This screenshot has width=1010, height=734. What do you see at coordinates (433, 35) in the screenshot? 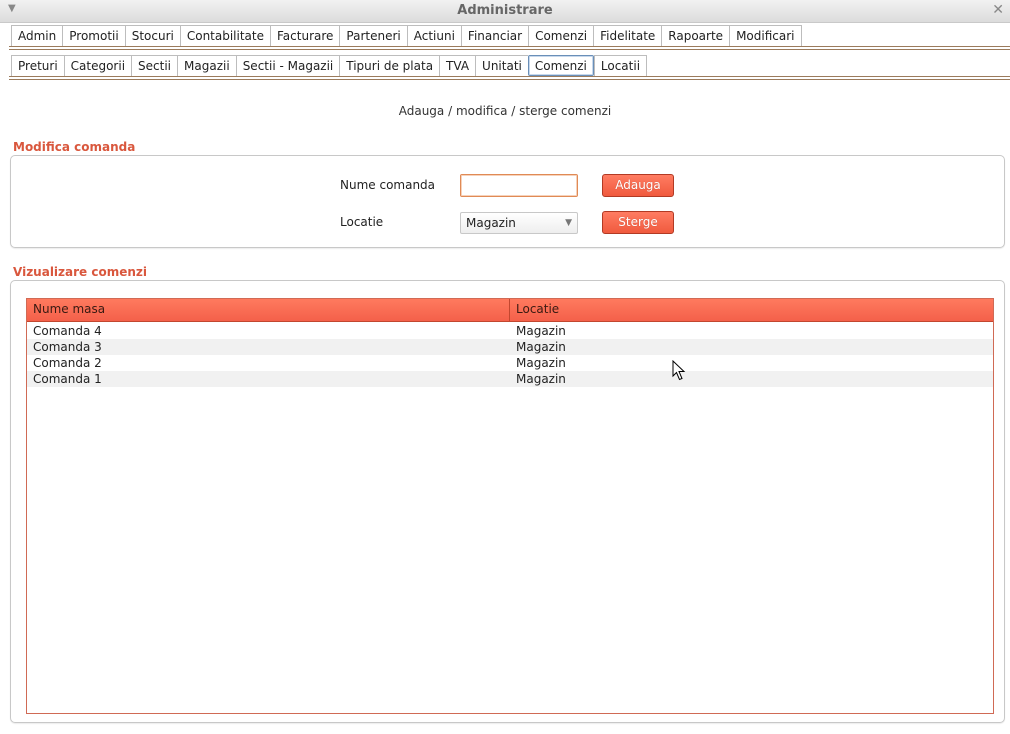
I see `tab-actiuni: Actiuni` at bounding box center [433, 35].